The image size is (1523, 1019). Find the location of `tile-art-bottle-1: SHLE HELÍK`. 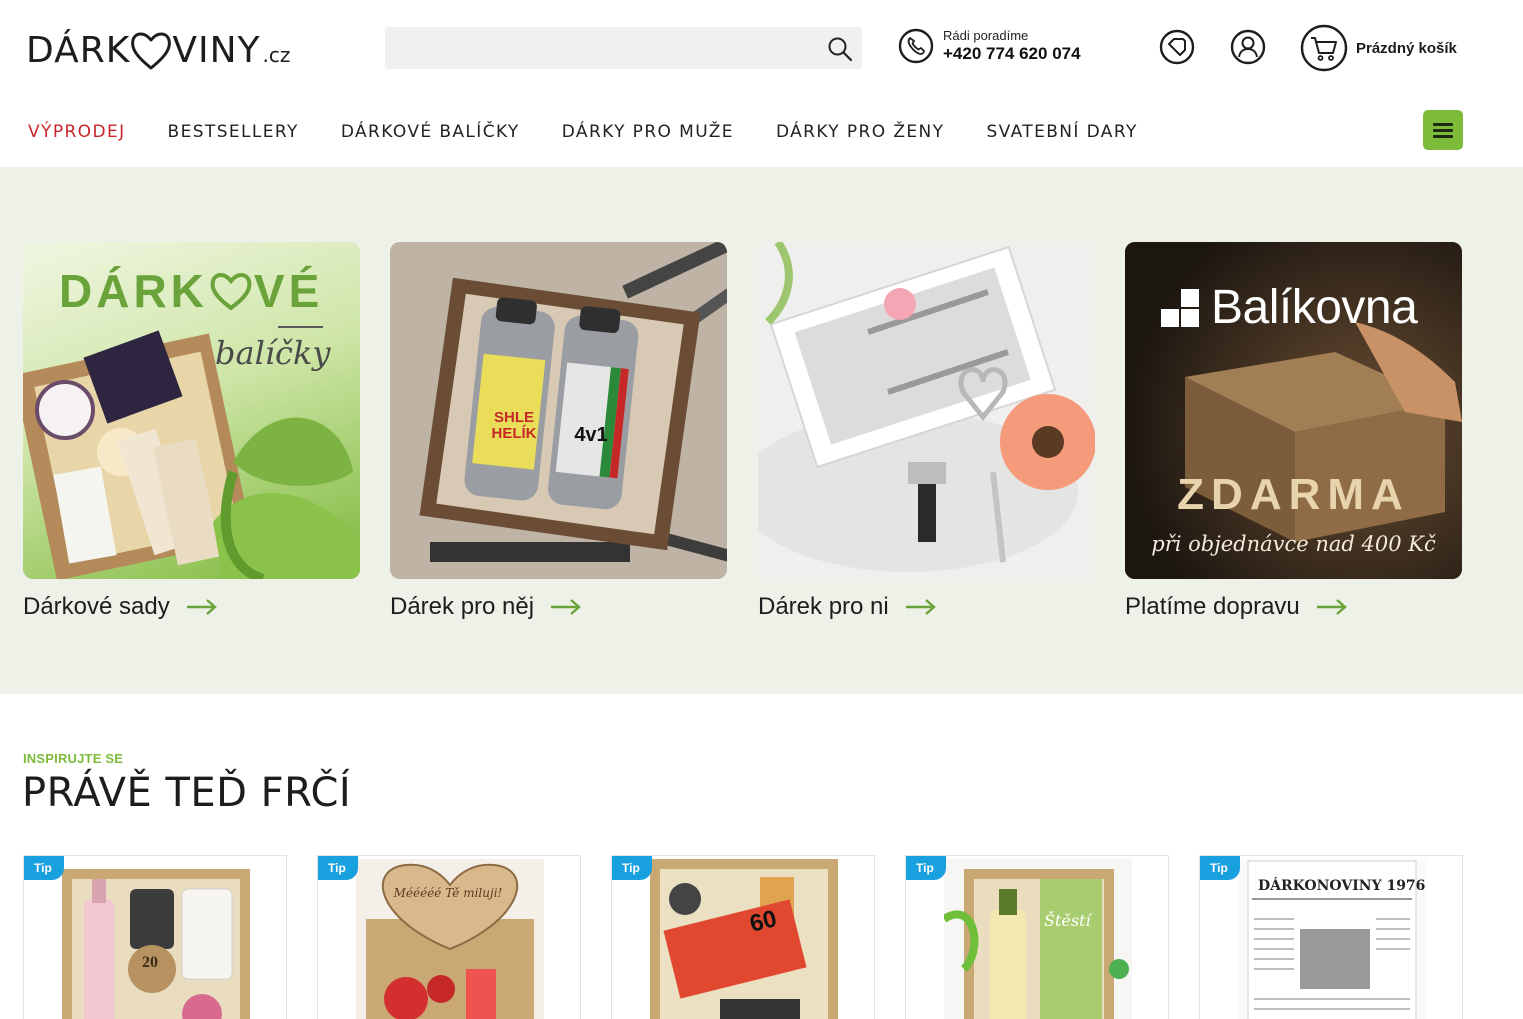

tile-art-bottle-1: SHLE HELÍK is located at coordinates (514, 425).